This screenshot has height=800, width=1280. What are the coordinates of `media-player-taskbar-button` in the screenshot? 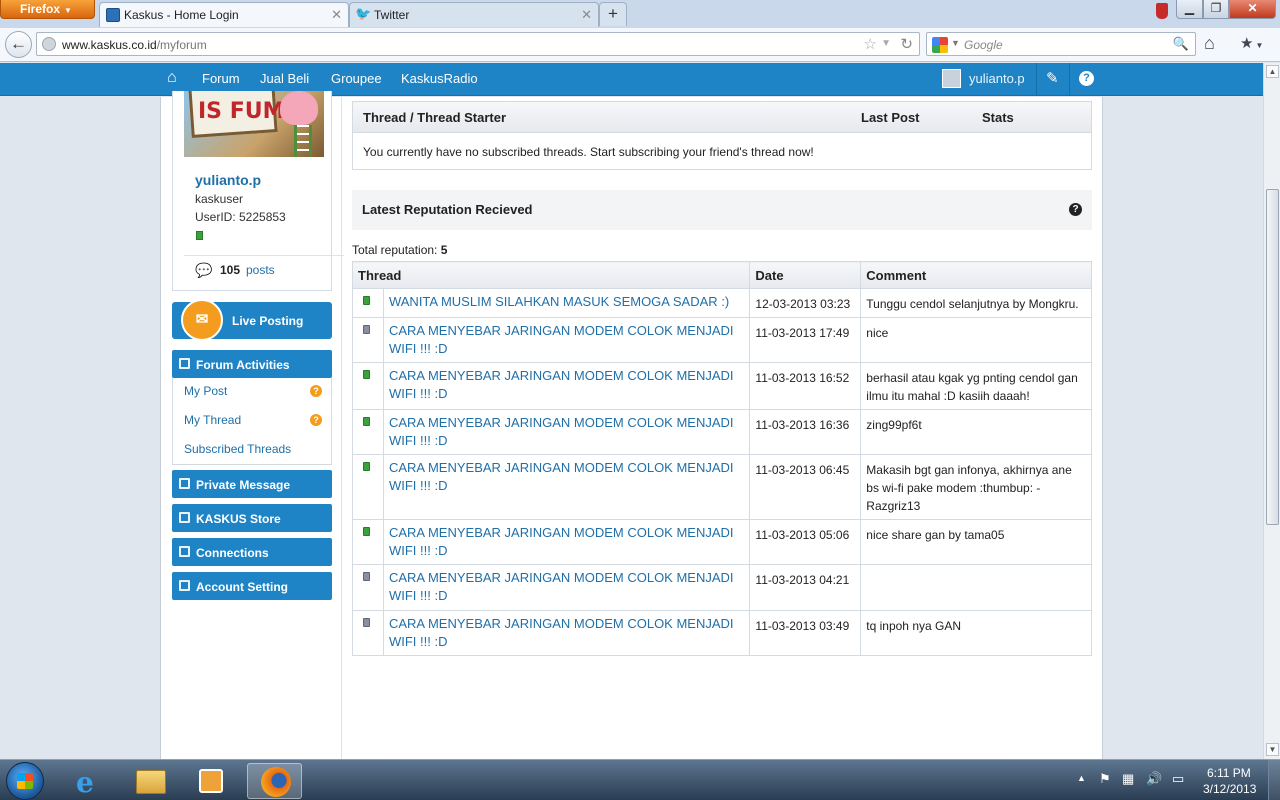 It's located at (210, 781).